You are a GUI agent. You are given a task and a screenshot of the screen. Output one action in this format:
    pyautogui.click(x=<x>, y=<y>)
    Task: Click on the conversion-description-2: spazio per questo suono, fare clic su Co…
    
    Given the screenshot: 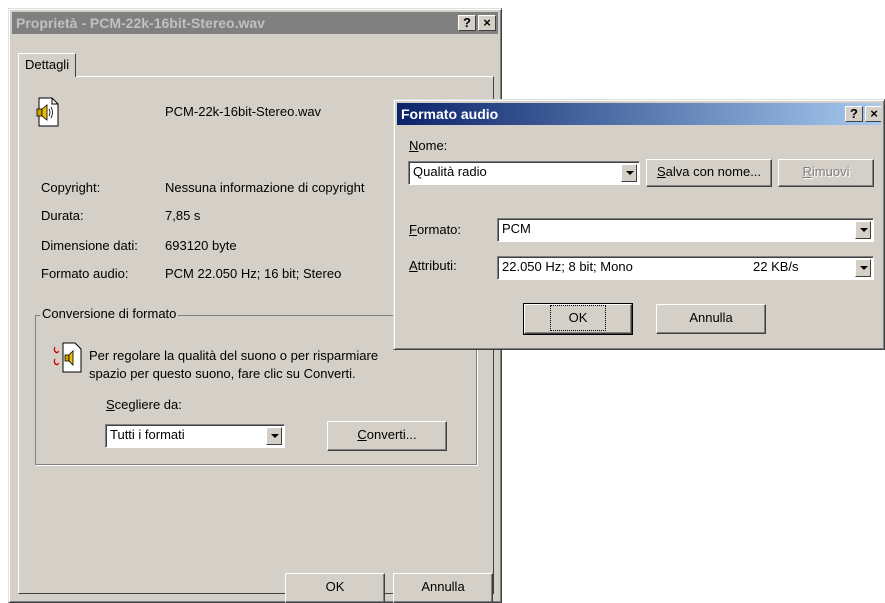 What is the action you would take?
    pyautogui.click(x=222, y=373)
    